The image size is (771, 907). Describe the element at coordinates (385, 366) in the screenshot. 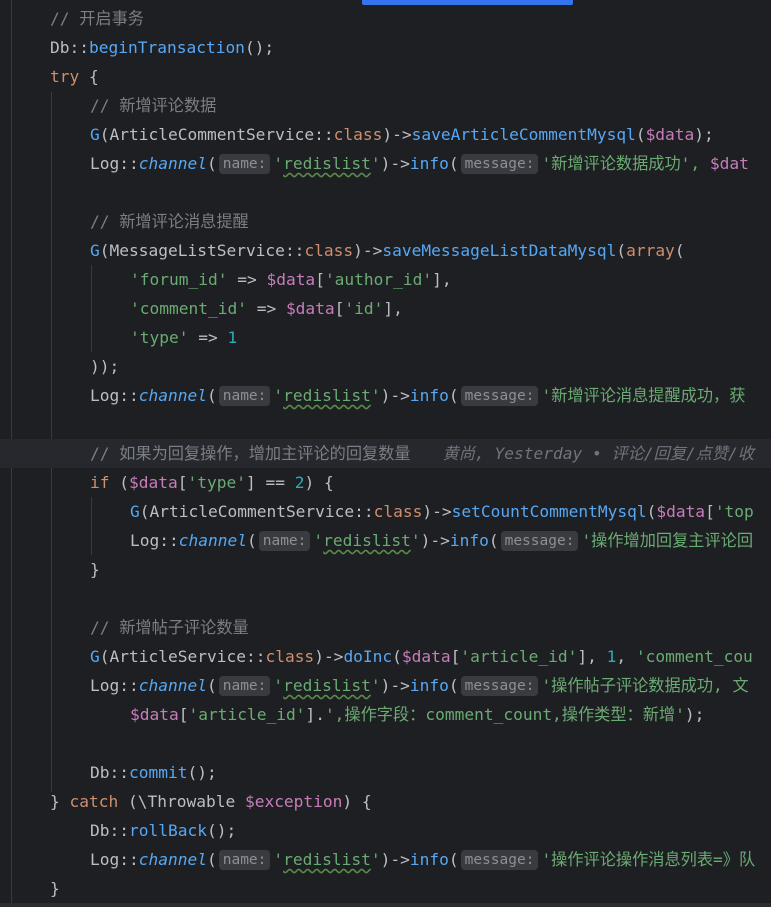

I see `code-line: ));` at that location.